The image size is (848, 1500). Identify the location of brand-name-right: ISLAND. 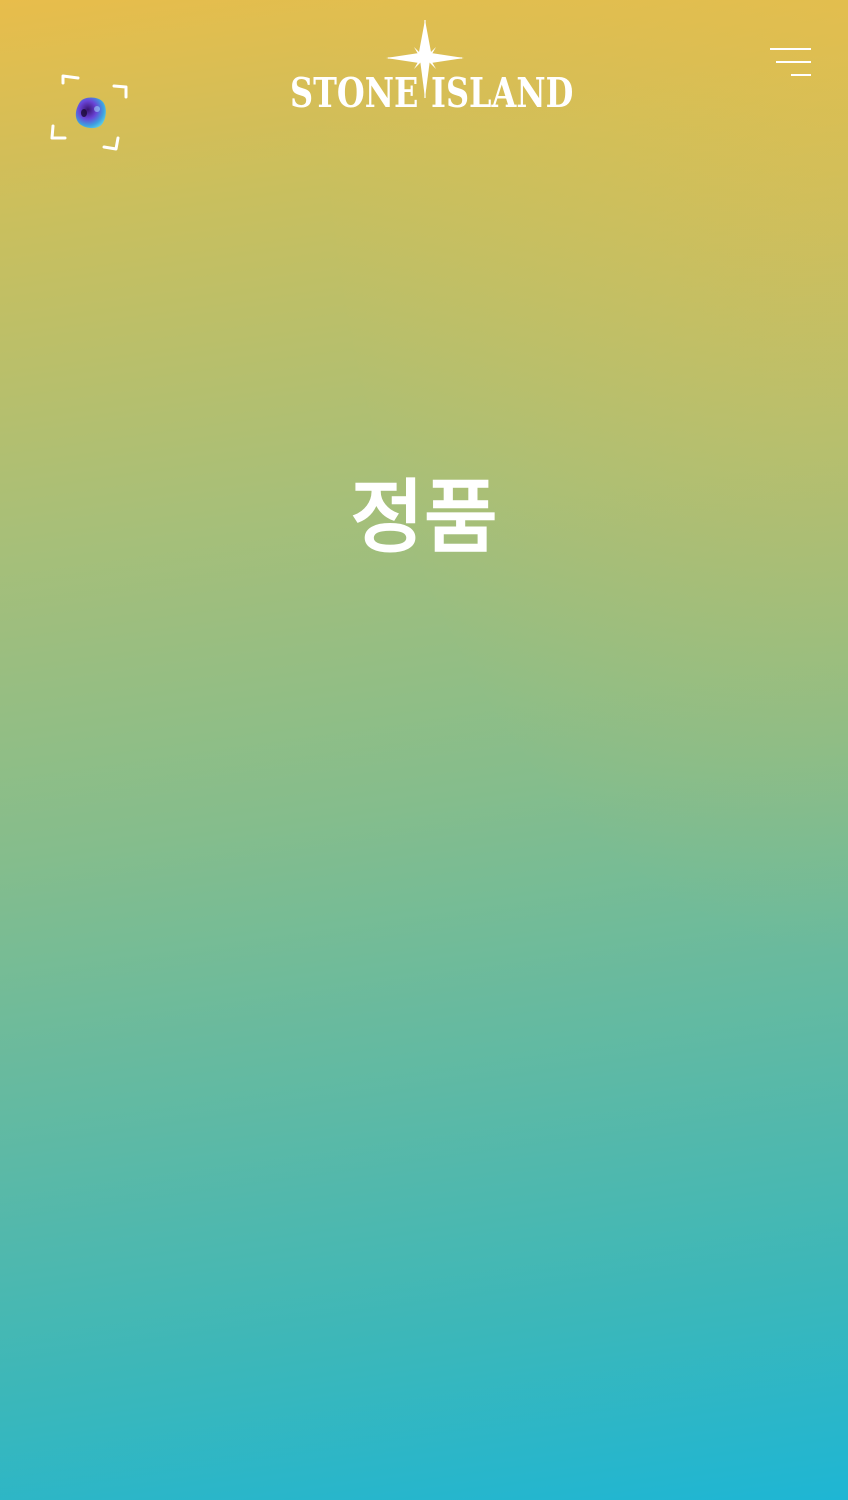
(502, 93).